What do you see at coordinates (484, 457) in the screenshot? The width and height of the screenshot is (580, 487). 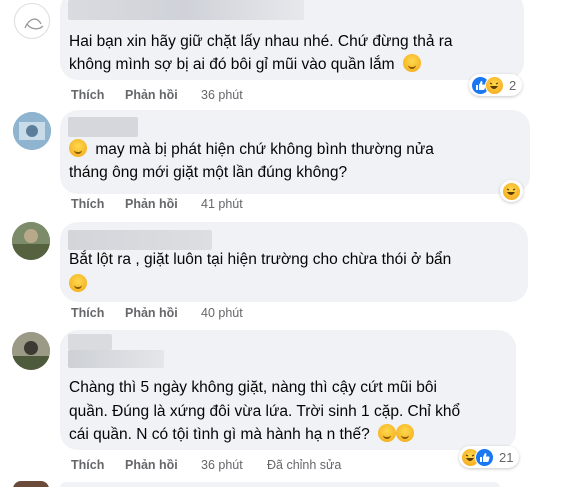 I see `like-icon` at bounding box center [484, 457].